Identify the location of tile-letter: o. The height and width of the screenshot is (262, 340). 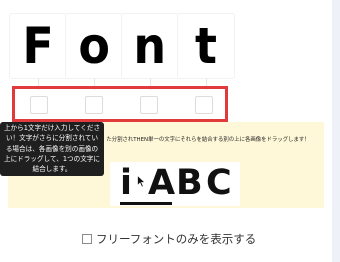
(94, 46).